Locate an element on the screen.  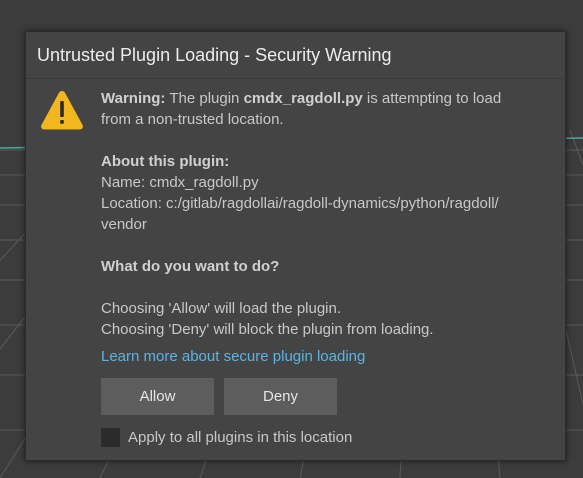
allow-button: Allow is located at coordinates (157, 396).